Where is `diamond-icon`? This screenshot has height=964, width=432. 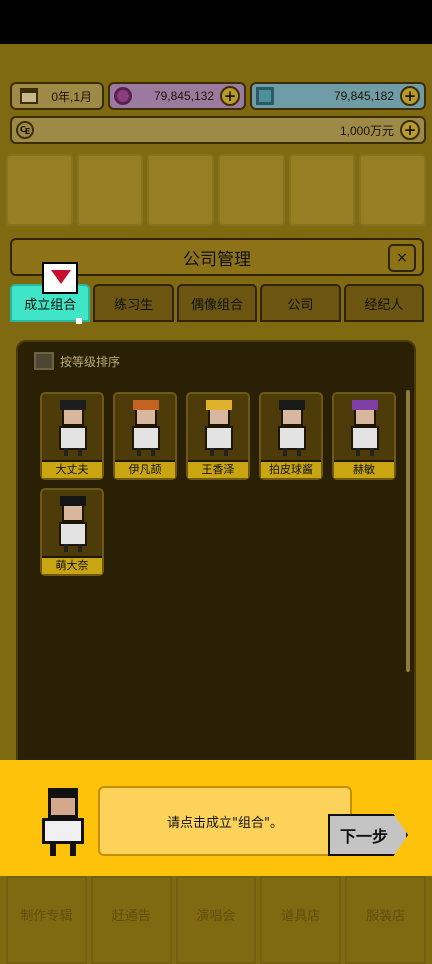
diamond-icon is located at coordinates (265, 96).